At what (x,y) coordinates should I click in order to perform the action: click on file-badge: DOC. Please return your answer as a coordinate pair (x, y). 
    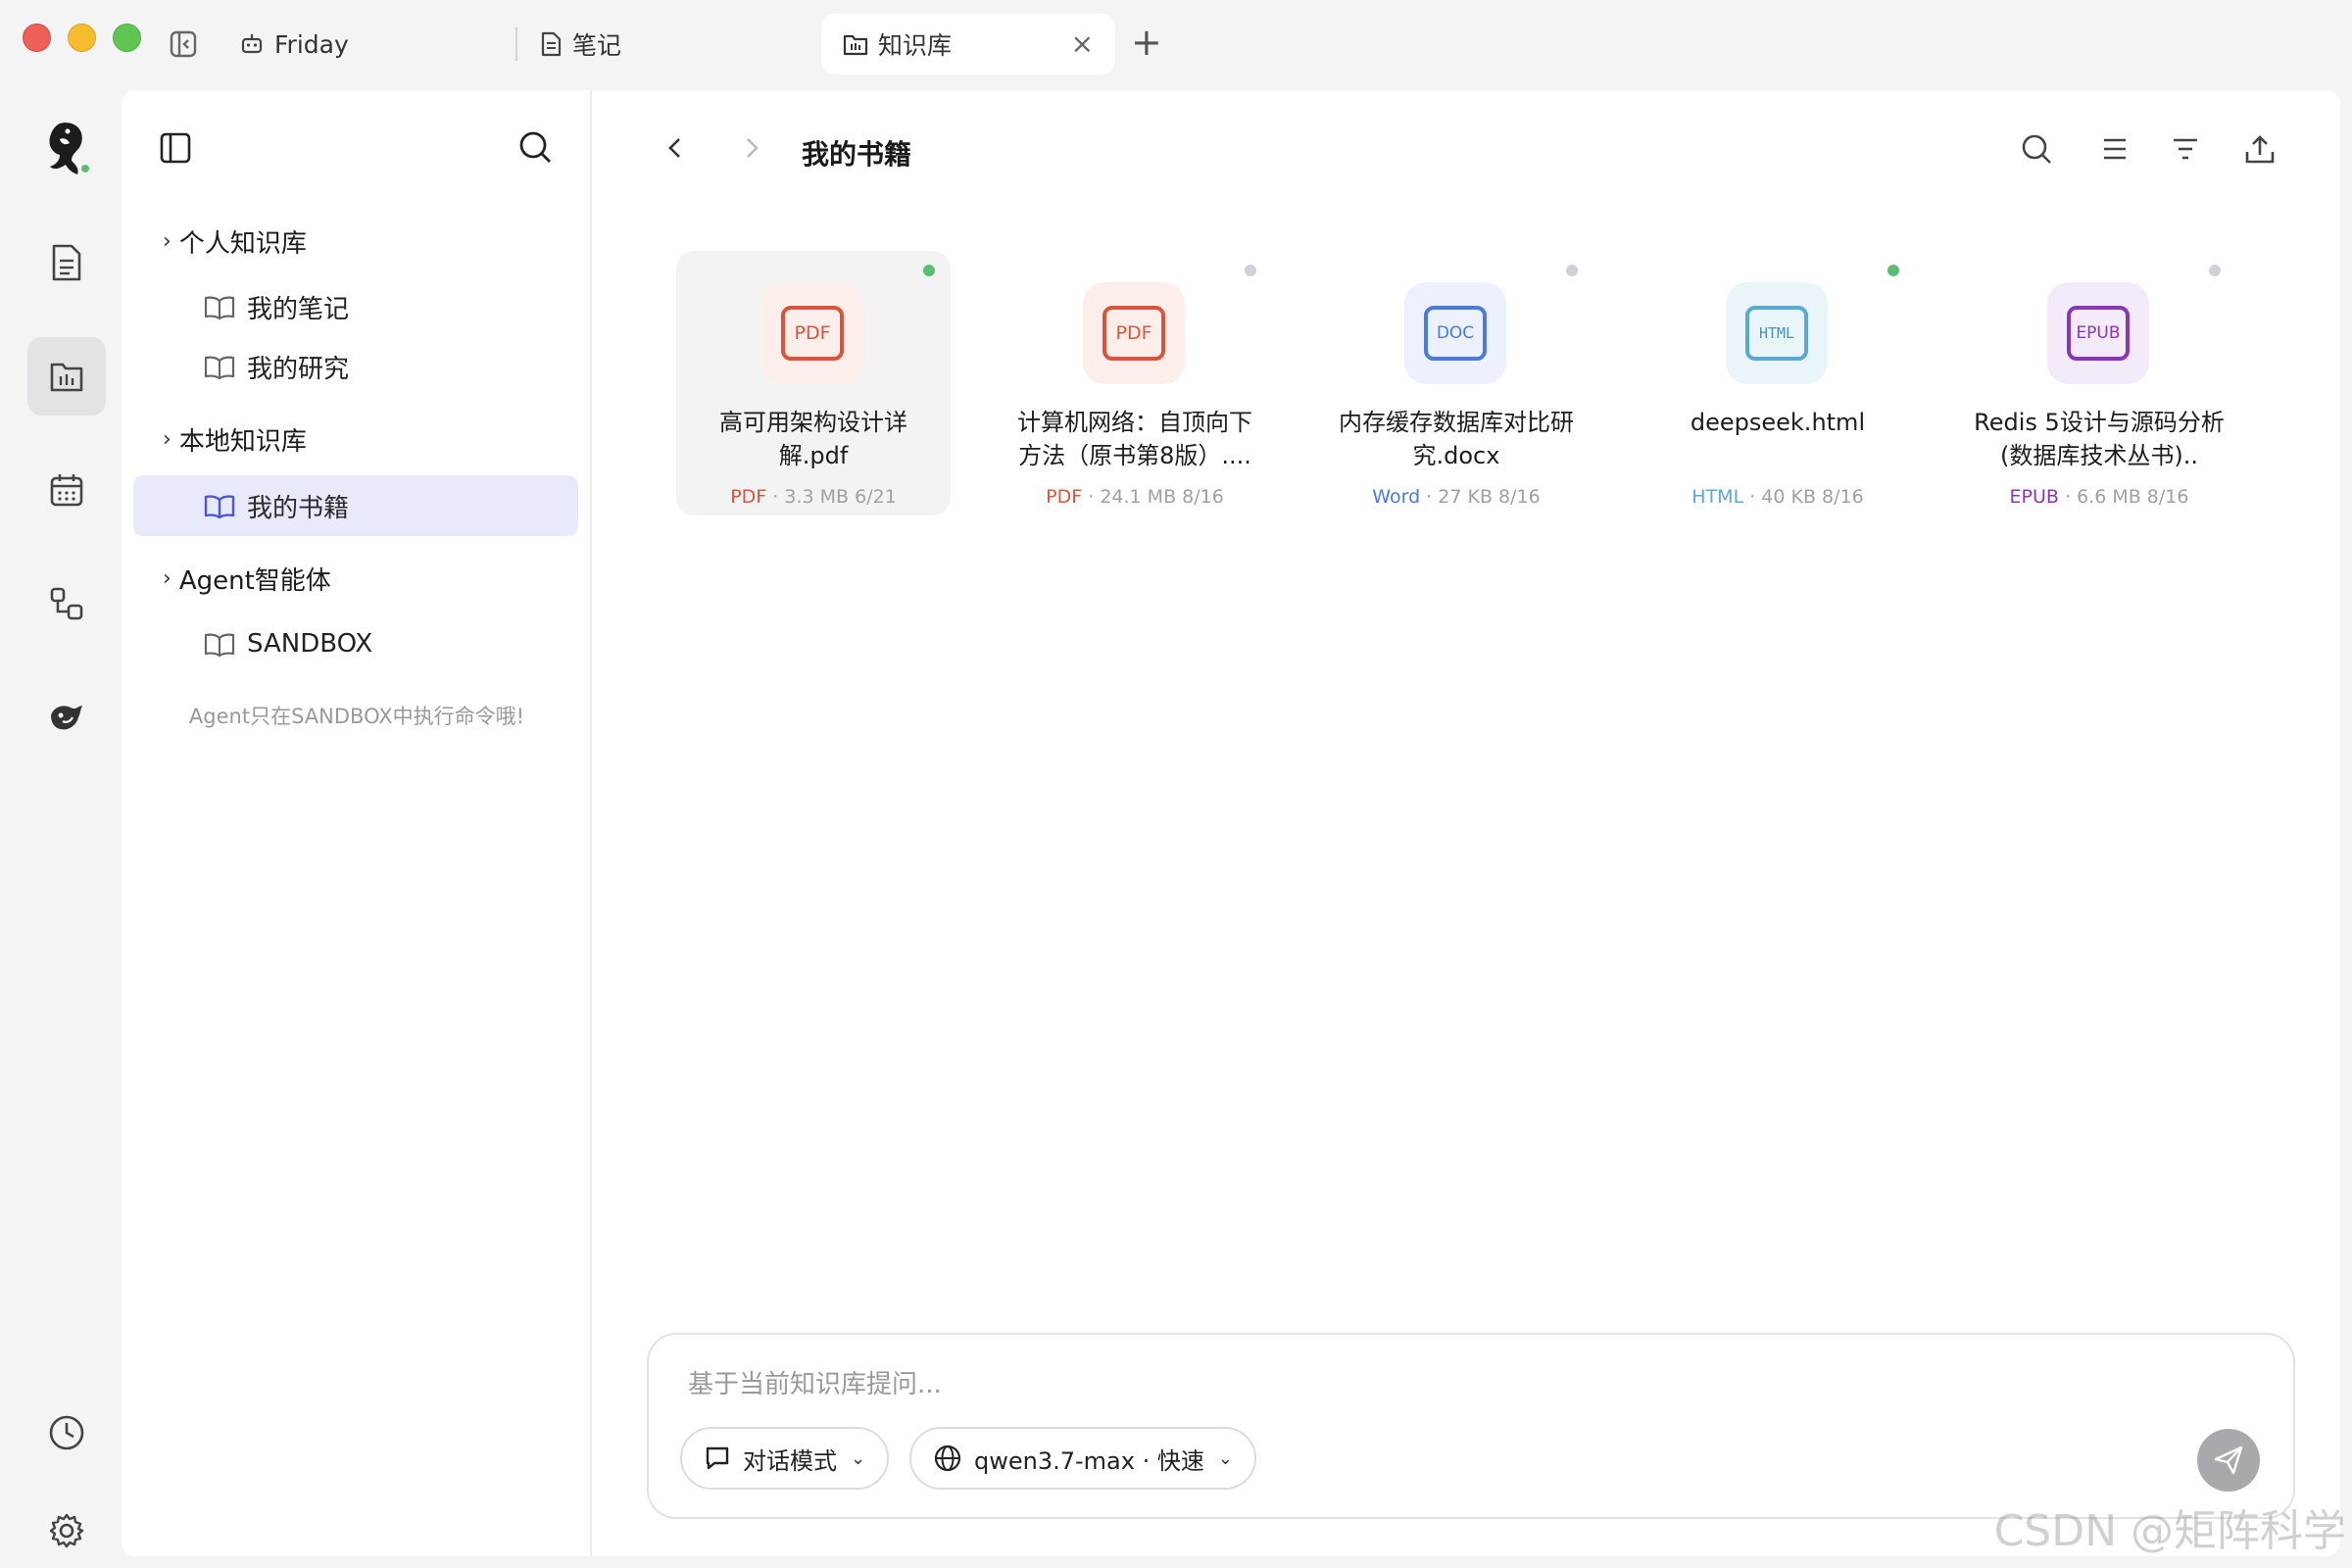
    Looking at the image, I should click on (1455, 333).